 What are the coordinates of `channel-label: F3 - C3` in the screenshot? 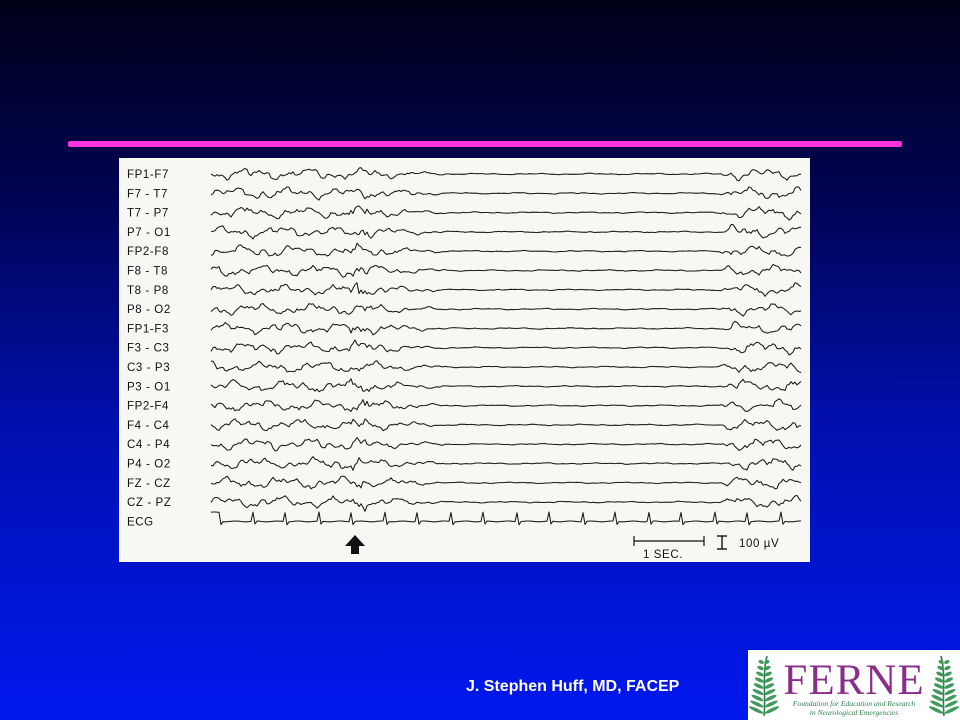 It's located at (148, 349).